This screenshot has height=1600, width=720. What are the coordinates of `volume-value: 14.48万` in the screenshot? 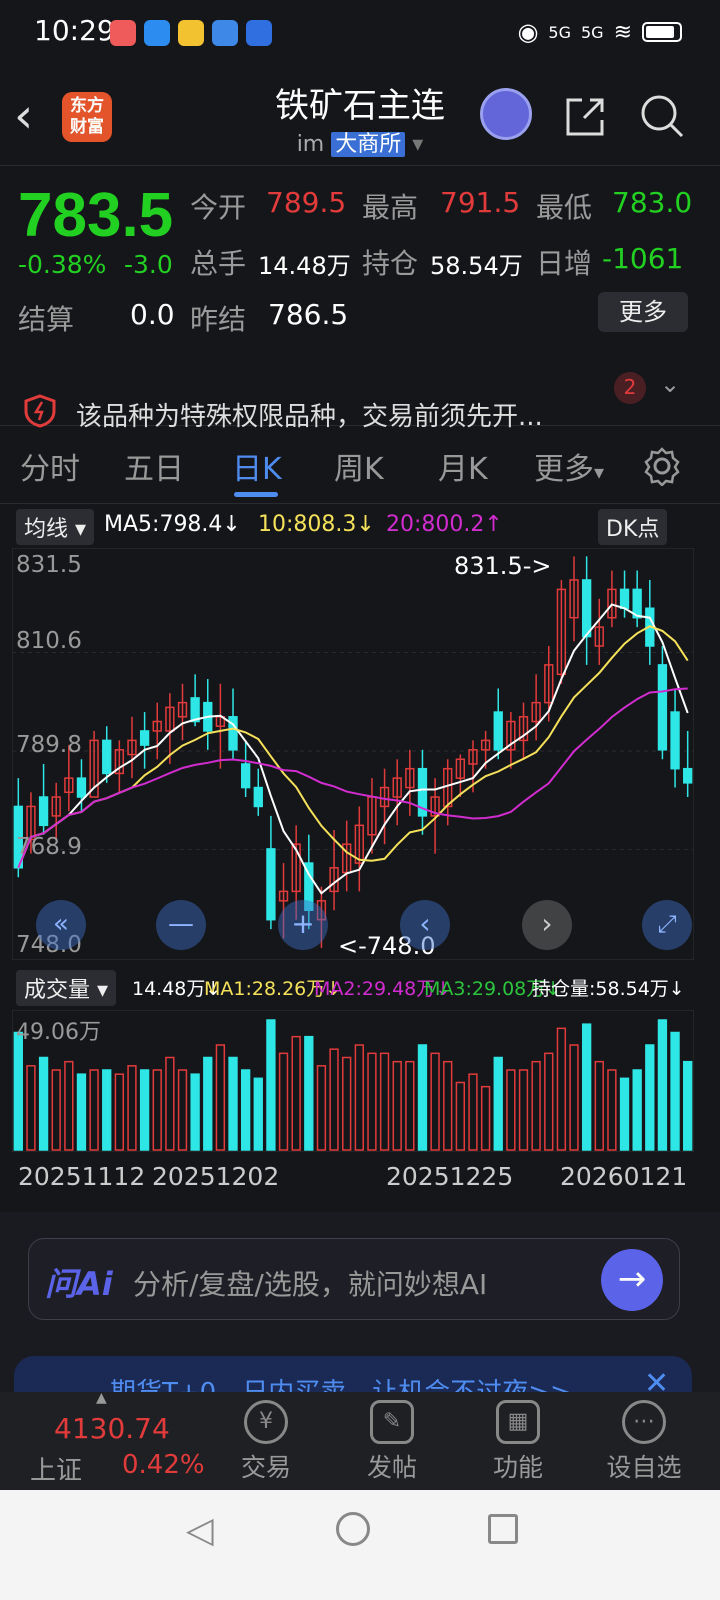 It's located at (304, 266).